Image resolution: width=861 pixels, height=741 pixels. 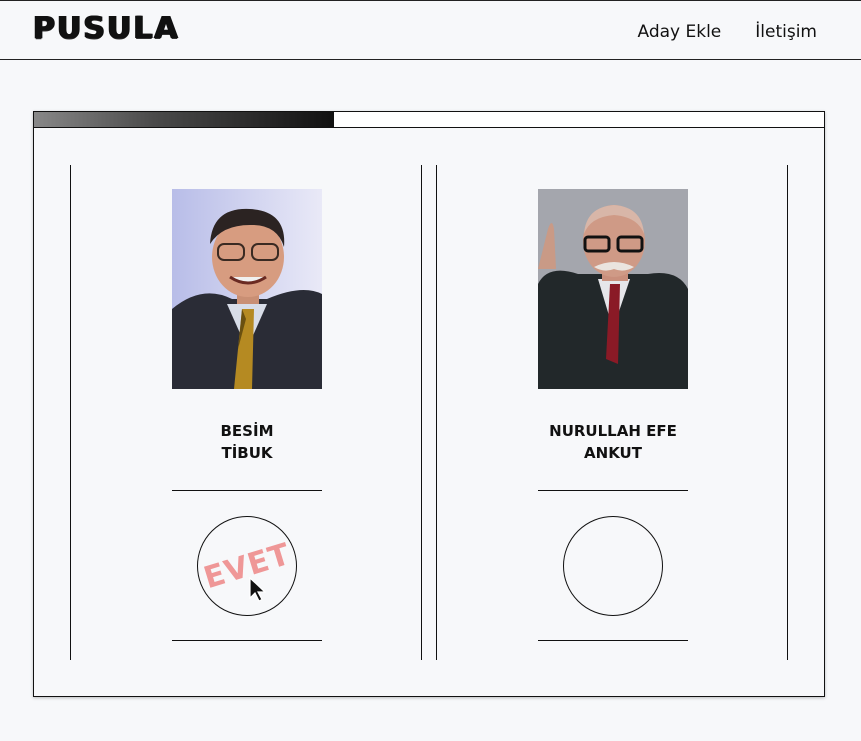 I want to click on progress-fill, so click(x=184, y=119).